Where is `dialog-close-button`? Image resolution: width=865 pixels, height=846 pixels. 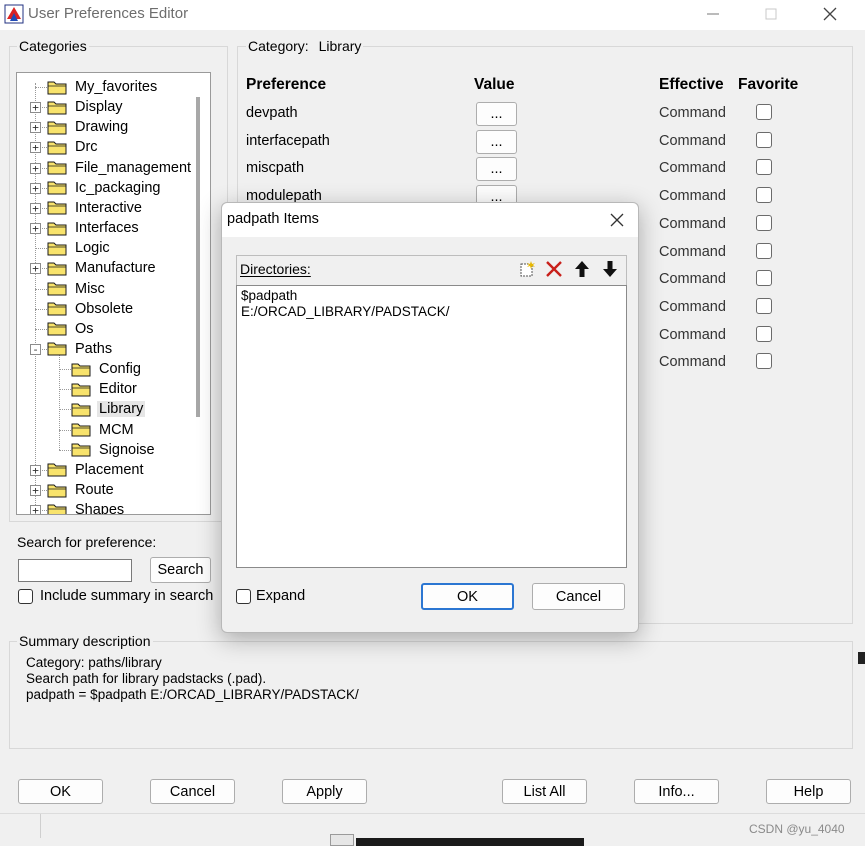
dialog-close-button is located at coordinates (617, 220).